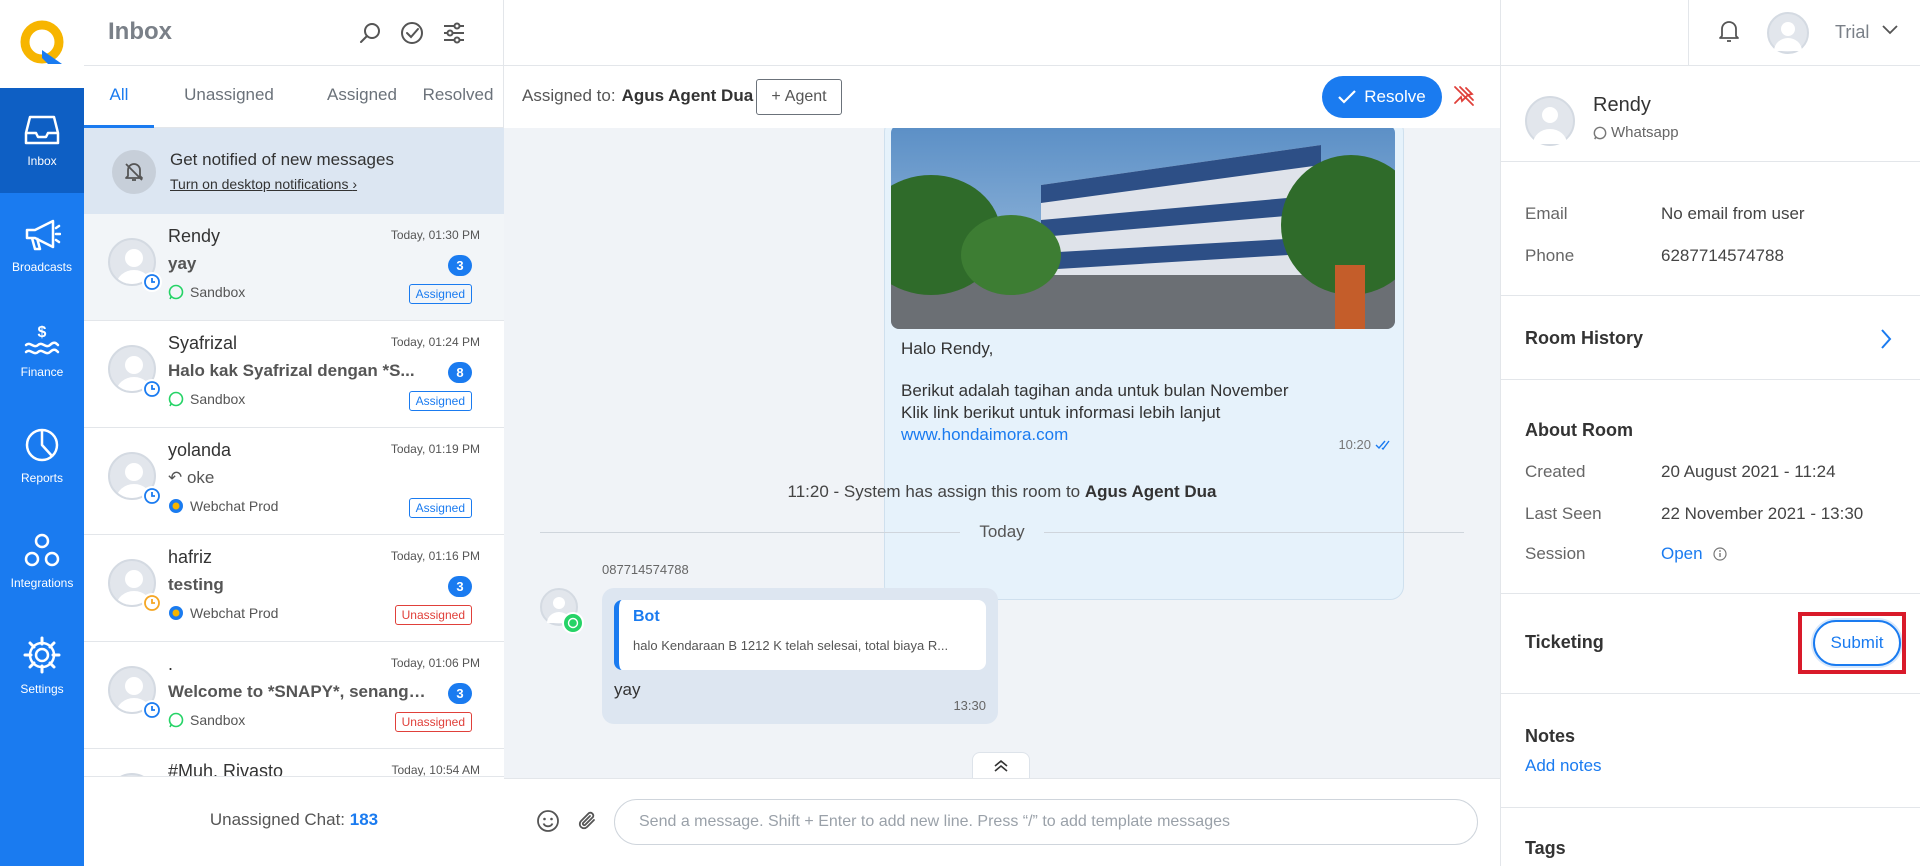 This screenshot has height=866, width=1920. I want to click on list-header: Inbox, so click(294, 33).